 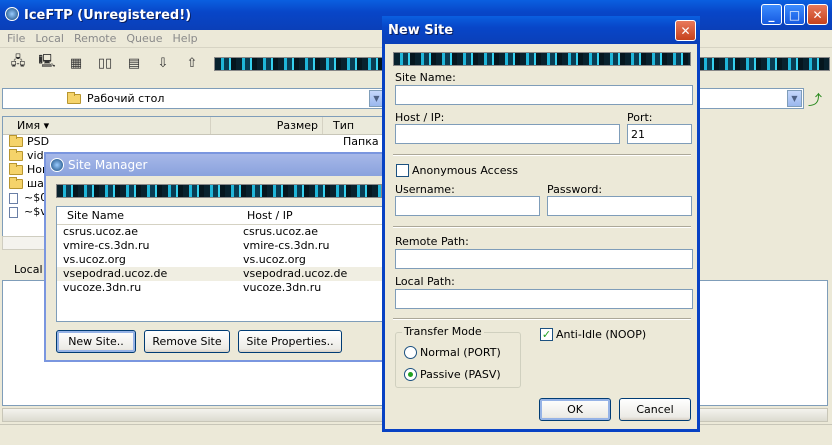 What do you see at coordinates (420, 117) in the screenshot?
I see `host-label: Host / IP:` at bounding box center [420, 117].